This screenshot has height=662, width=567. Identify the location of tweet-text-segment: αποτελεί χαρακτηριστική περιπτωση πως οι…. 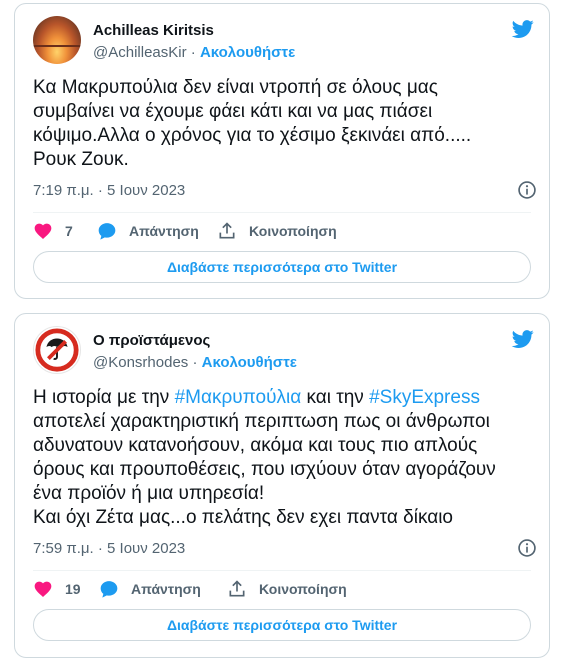
(264, 469).